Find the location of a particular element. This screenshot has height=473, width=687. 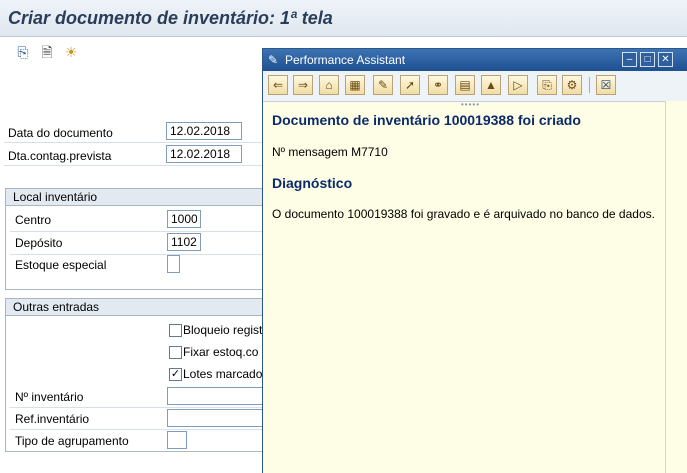

block-posting-label: Bloqueio regist is located at coordinates (223, 330).